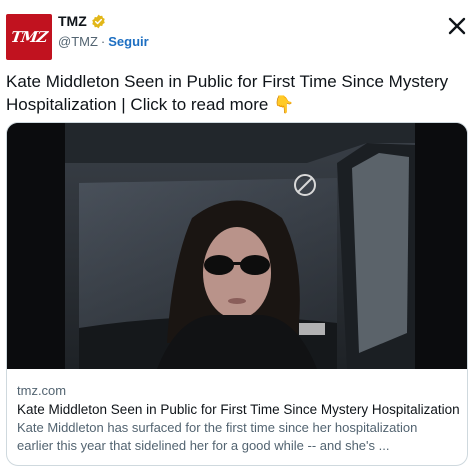 This screenshot has width=474, height=474. I want to click on verified-badge-icon, so click(98, 21).